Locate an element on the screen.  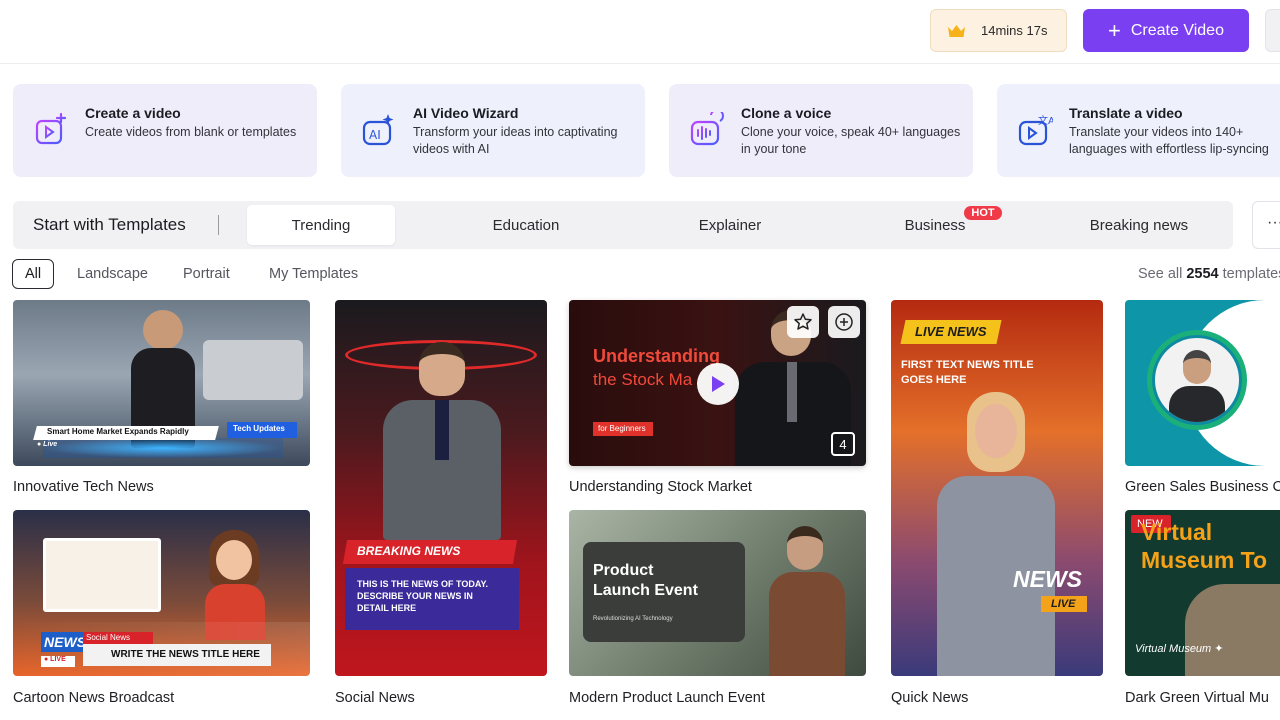
live-news-text: LIVE NEWS is located at coordinates (951, 331).